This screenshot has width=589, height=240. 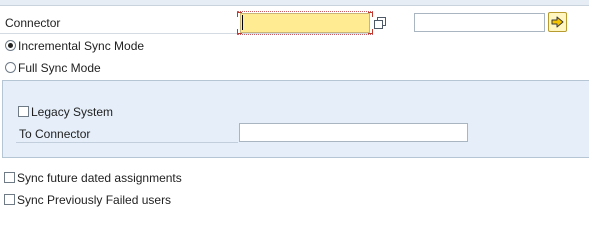 I want to click on text-caret, so click(x=242, y=22).